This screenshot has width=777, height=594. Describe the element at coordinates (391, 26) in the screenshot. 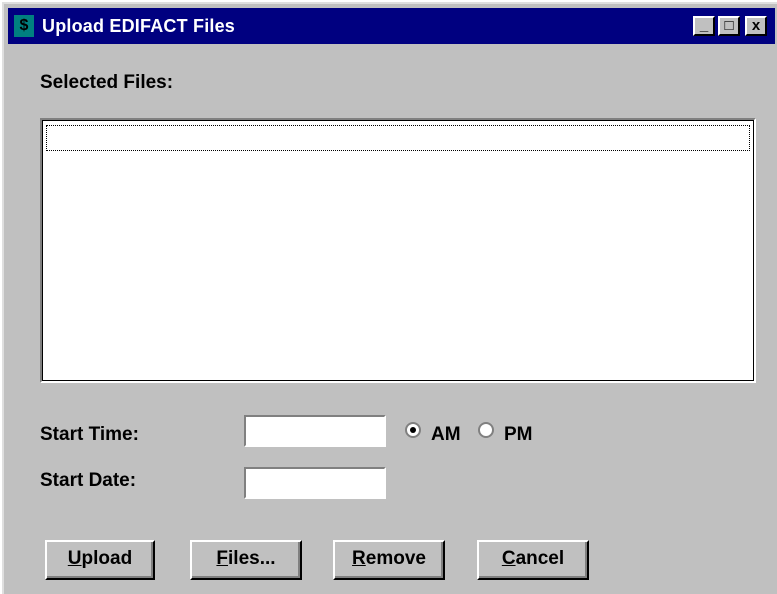

I see `title-bar: $ Upload EDIFACT Files _ □ x` at that location.